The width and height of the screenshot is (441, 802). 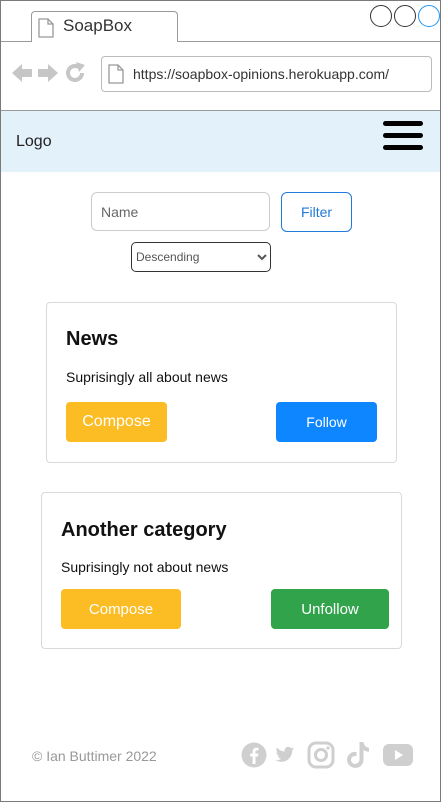 I want to click on social-links, so click(x=327, y=757).